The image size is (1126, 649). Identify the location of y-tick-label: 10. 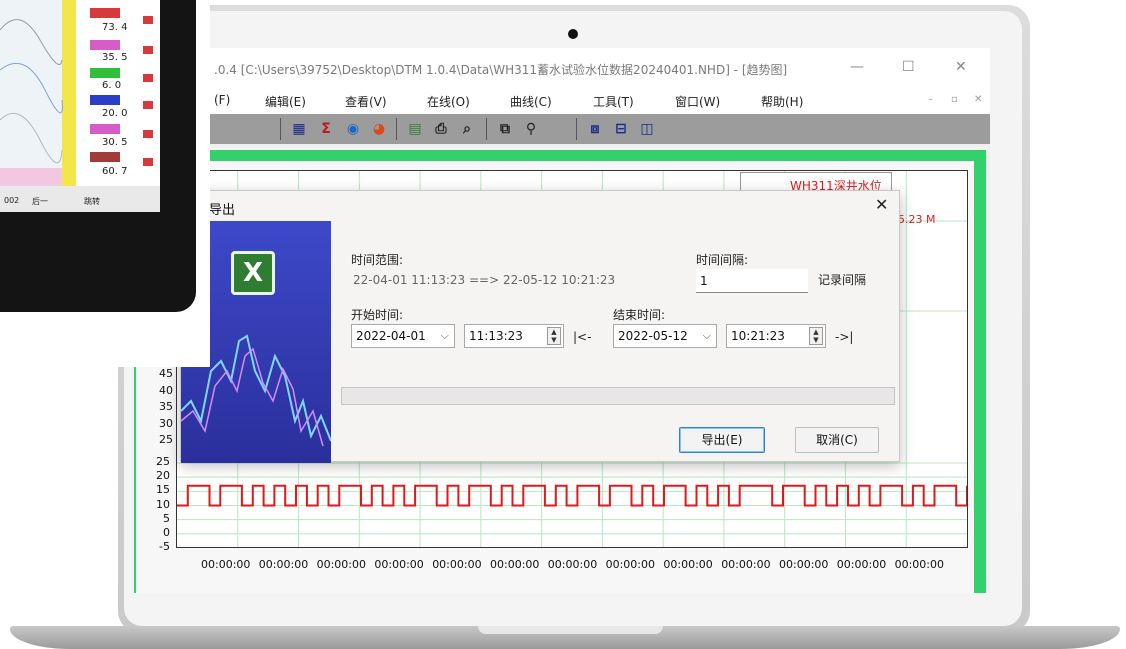
(163, 504).